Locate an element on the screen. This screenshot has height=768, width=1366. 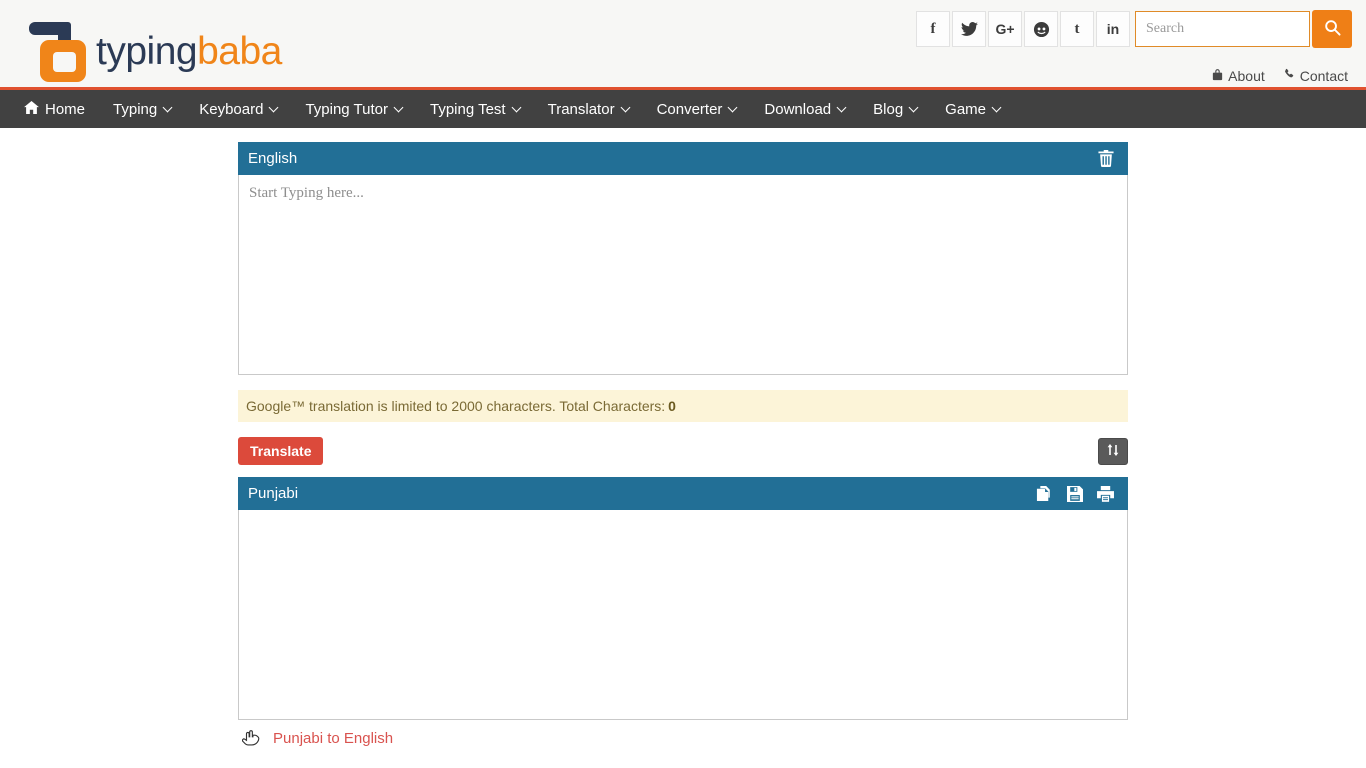
nav-item-typing: Typing is located at coordinates (142, 109).